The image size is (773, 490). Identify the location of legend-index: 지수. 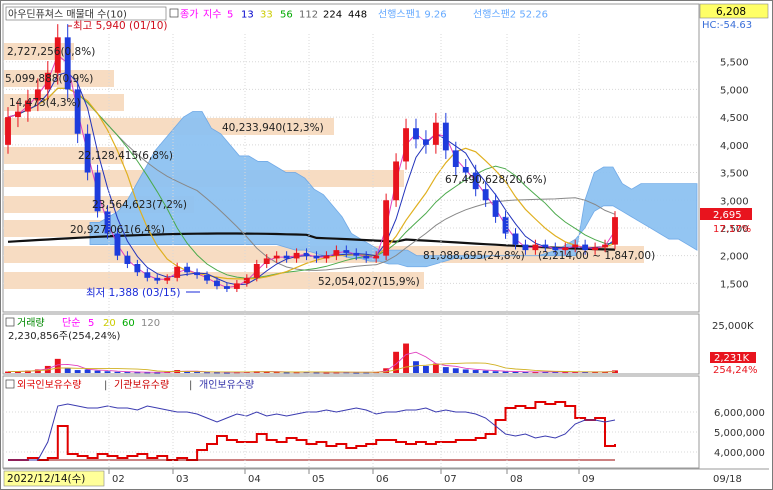
(212, 15).